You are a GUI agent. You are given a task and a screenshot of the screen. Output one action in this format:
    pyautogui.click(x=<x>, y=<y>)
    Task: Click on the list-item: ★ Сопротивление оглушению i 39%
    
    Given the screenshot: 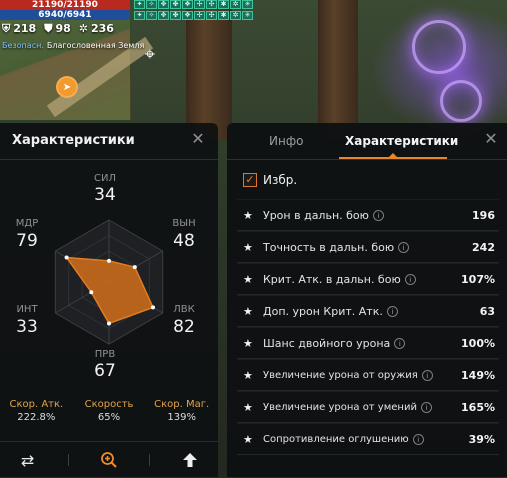 What is the action you would take?
    pyautogui.click(x=368, y=439)
    